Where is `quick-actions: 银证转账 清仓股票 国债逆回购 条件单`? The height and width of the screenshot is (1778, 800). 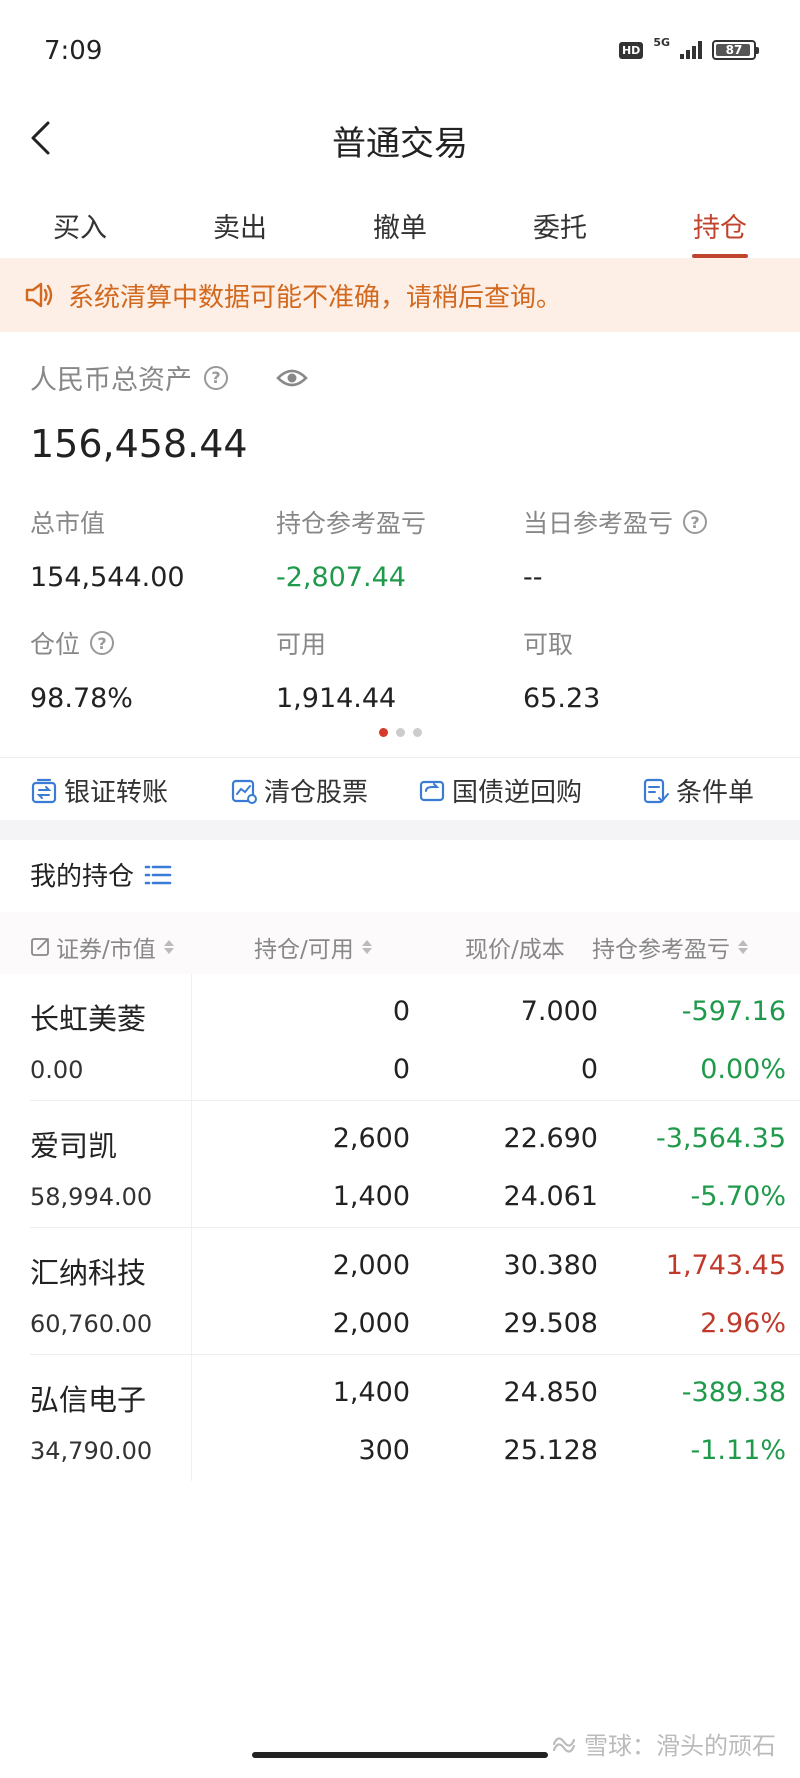 quick-actions: 银证转账 清仓股票 国债逆回购 条件单 is located at coordinates (400, 789).